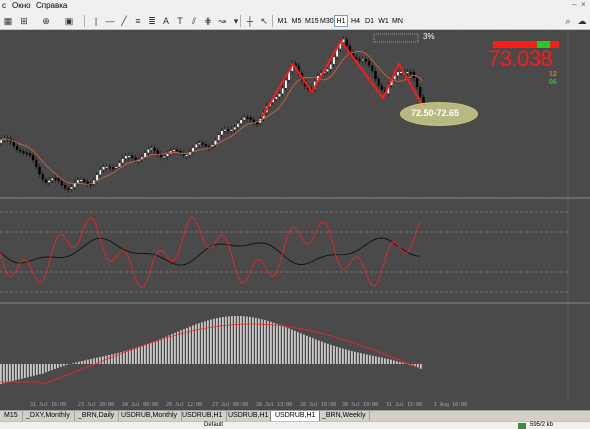 The height and width of the screenshot is (429, 590). What do you see at coordinates (140, 405) in the screenshot?
I see `time-label: 24 Jul 00:00` at bounding box center [140, 405].